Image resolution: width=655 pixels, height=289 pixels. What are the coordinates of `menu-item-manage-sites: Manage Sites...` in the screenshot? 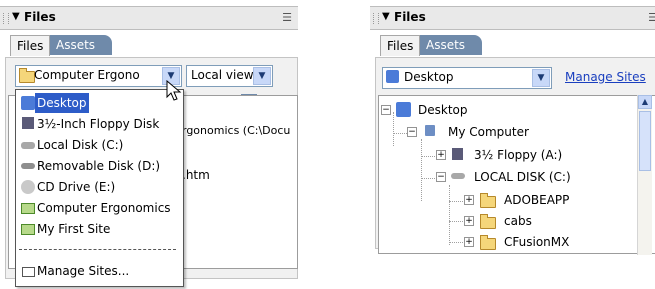 It's located at (99, 271).